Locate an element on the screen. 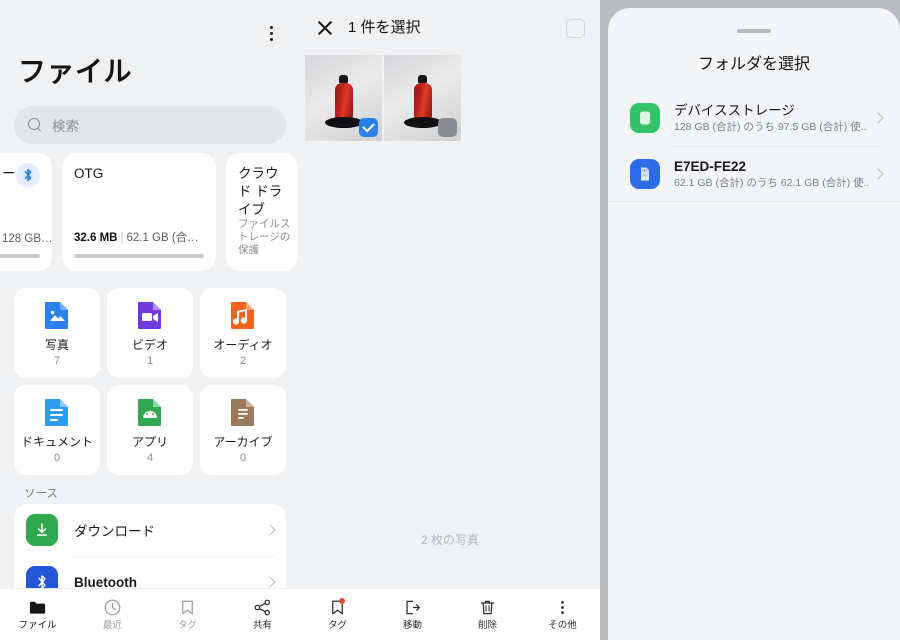 Image resolution: width=900 pixels, height=640 pixels. storage-card-cloud-drive: クラウド ドライブ ファイルストレージの保護 is located at coordinates (262, 212).